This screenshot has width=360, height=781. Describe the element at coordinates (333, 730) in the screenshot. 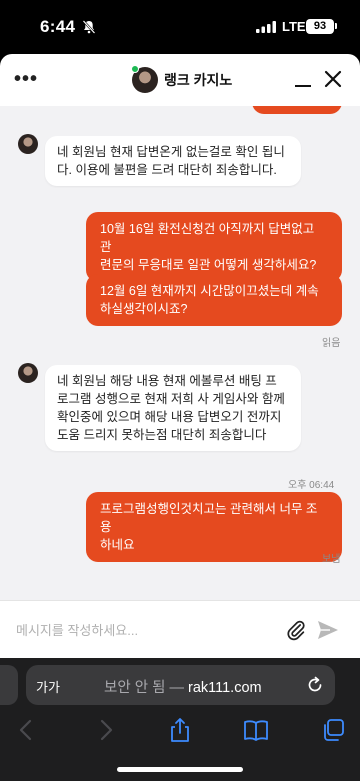

I see `tabs-icon` at that location.